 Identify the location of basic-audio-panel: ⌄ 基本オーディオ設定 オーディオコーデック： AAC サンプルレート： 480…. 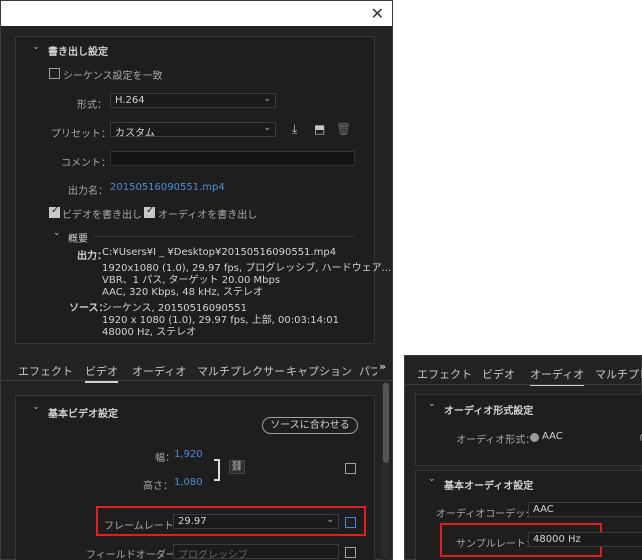
(528, 515).